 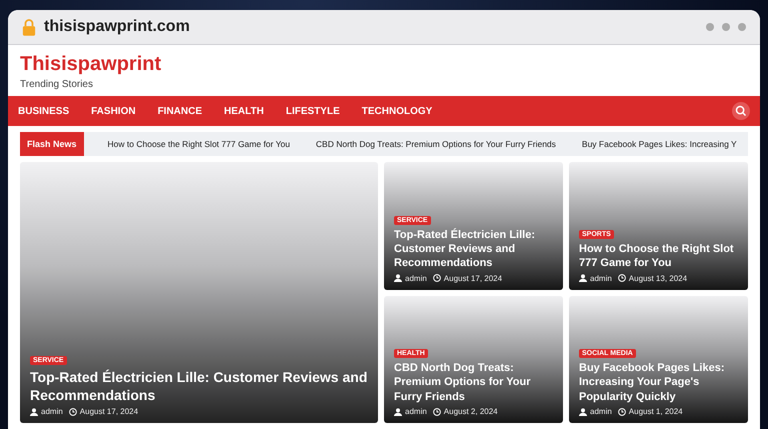 What do you see at coordinates (52, 144) in the screenshot?
I see `flash-news-label: Flash News` at bounding box center [52, 144].